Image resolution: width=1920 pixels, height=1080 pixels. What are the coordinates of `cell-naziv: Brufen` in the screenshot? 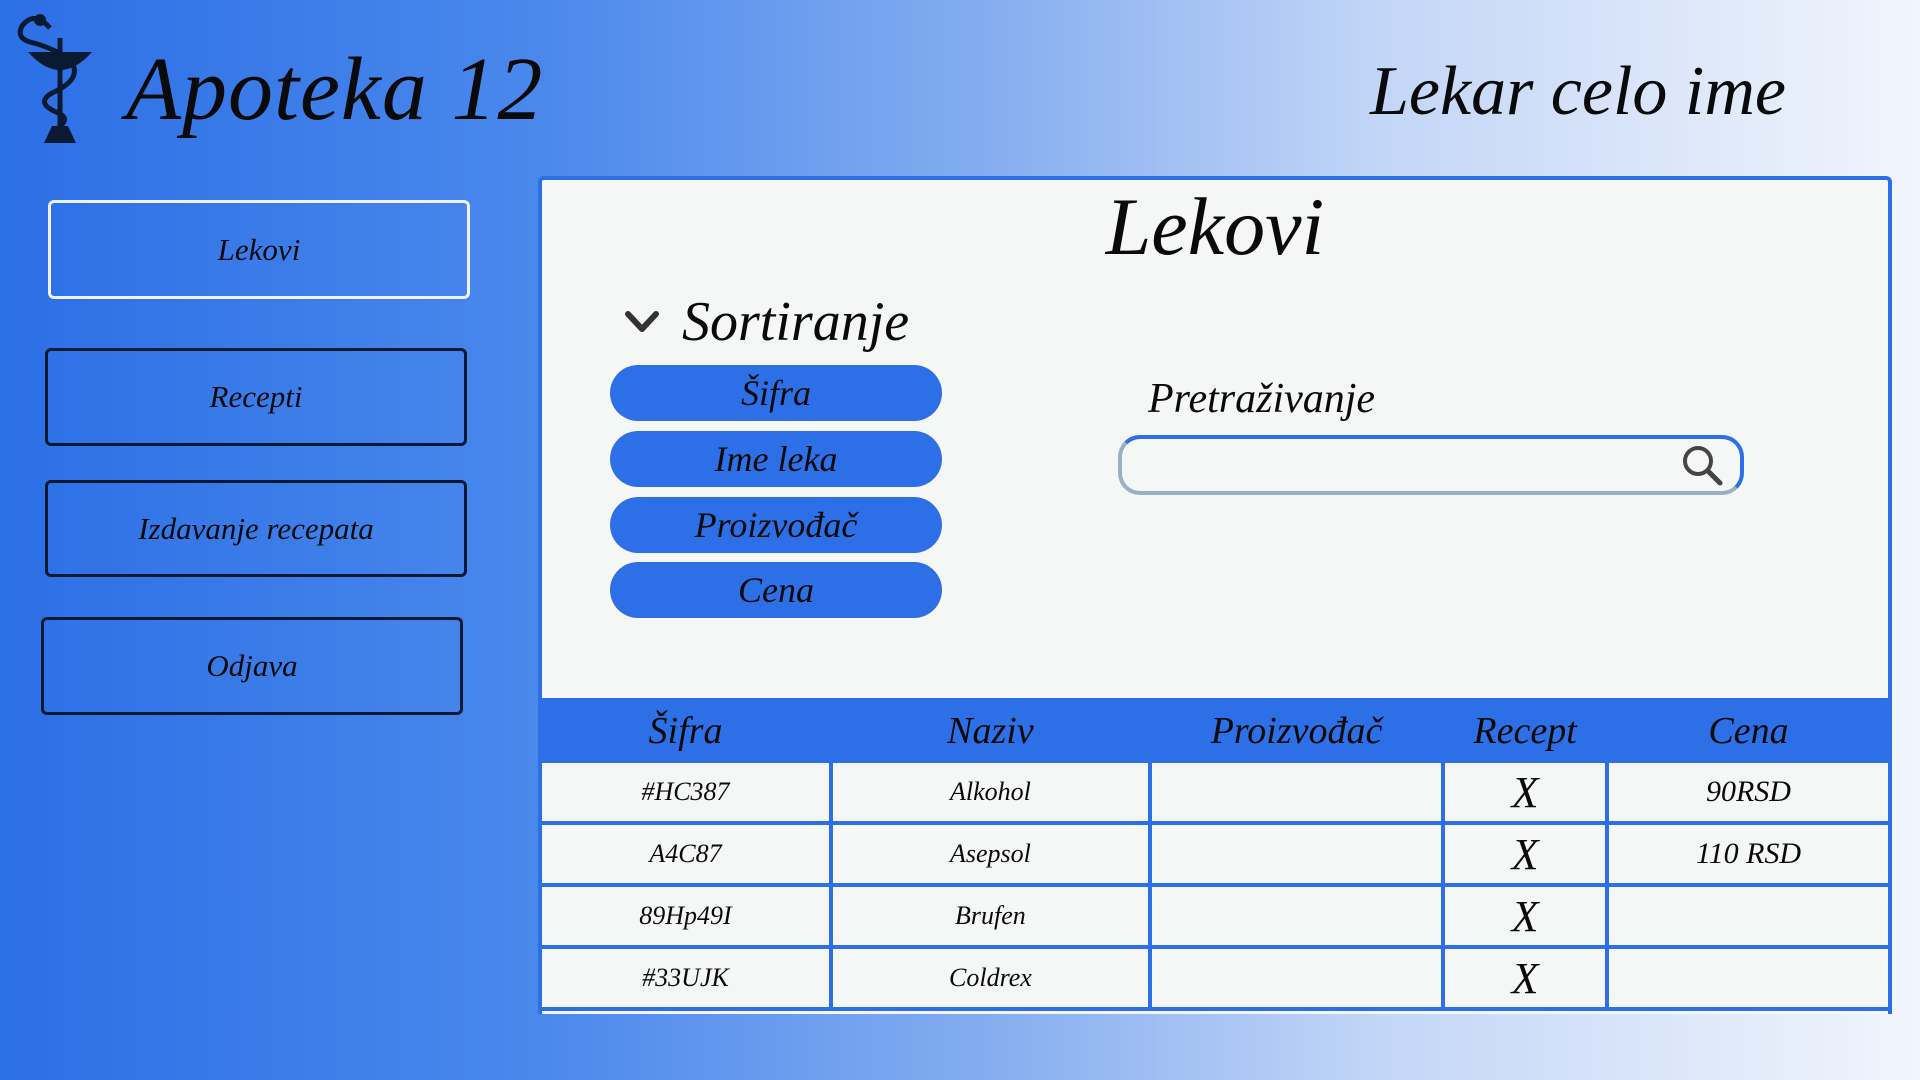 It's located at (990, 916).